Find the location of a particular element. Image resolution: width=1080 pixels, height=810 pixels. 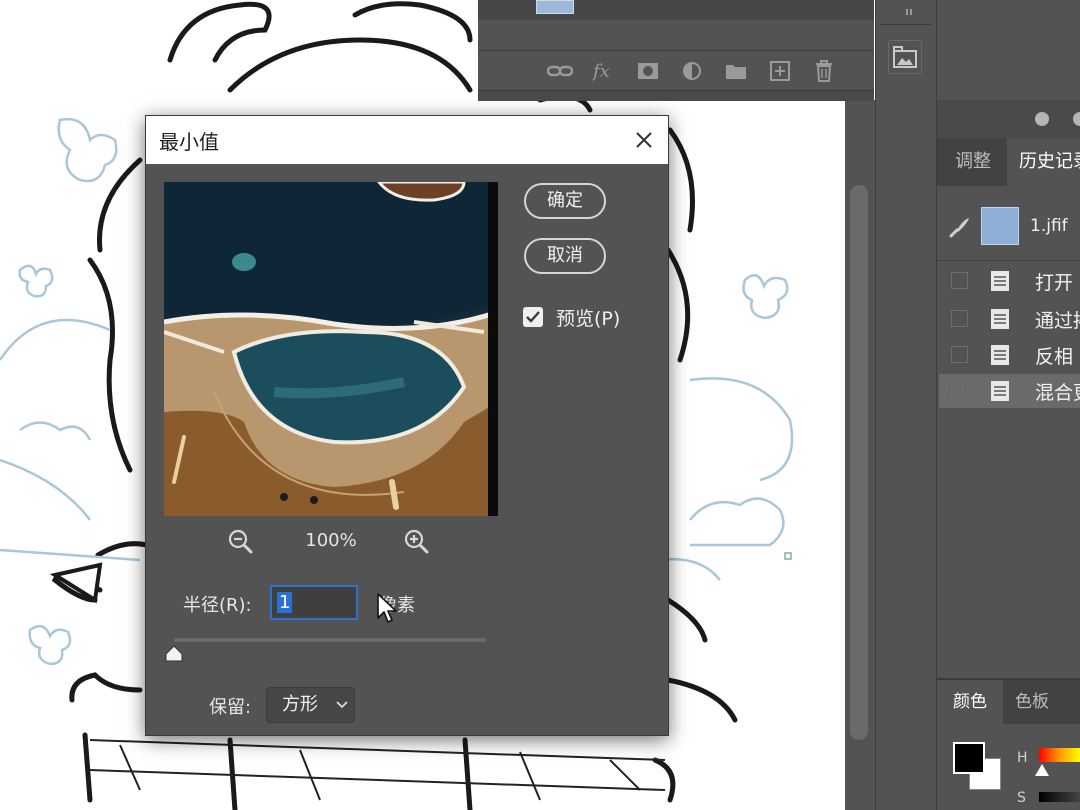

hue-slider-thumb is located at coordinates (1042, 770).